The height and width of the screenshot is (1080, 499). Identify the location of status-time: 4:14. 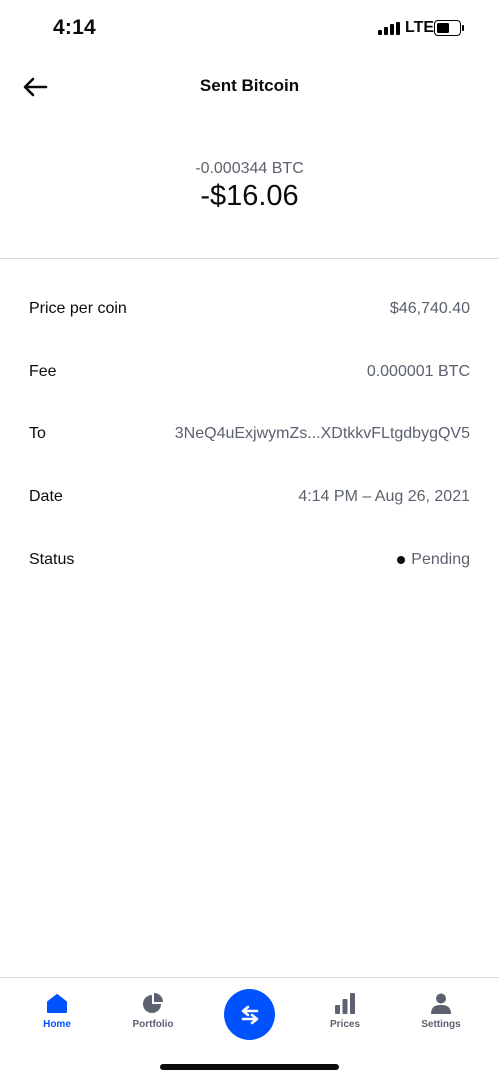
(74, 27).